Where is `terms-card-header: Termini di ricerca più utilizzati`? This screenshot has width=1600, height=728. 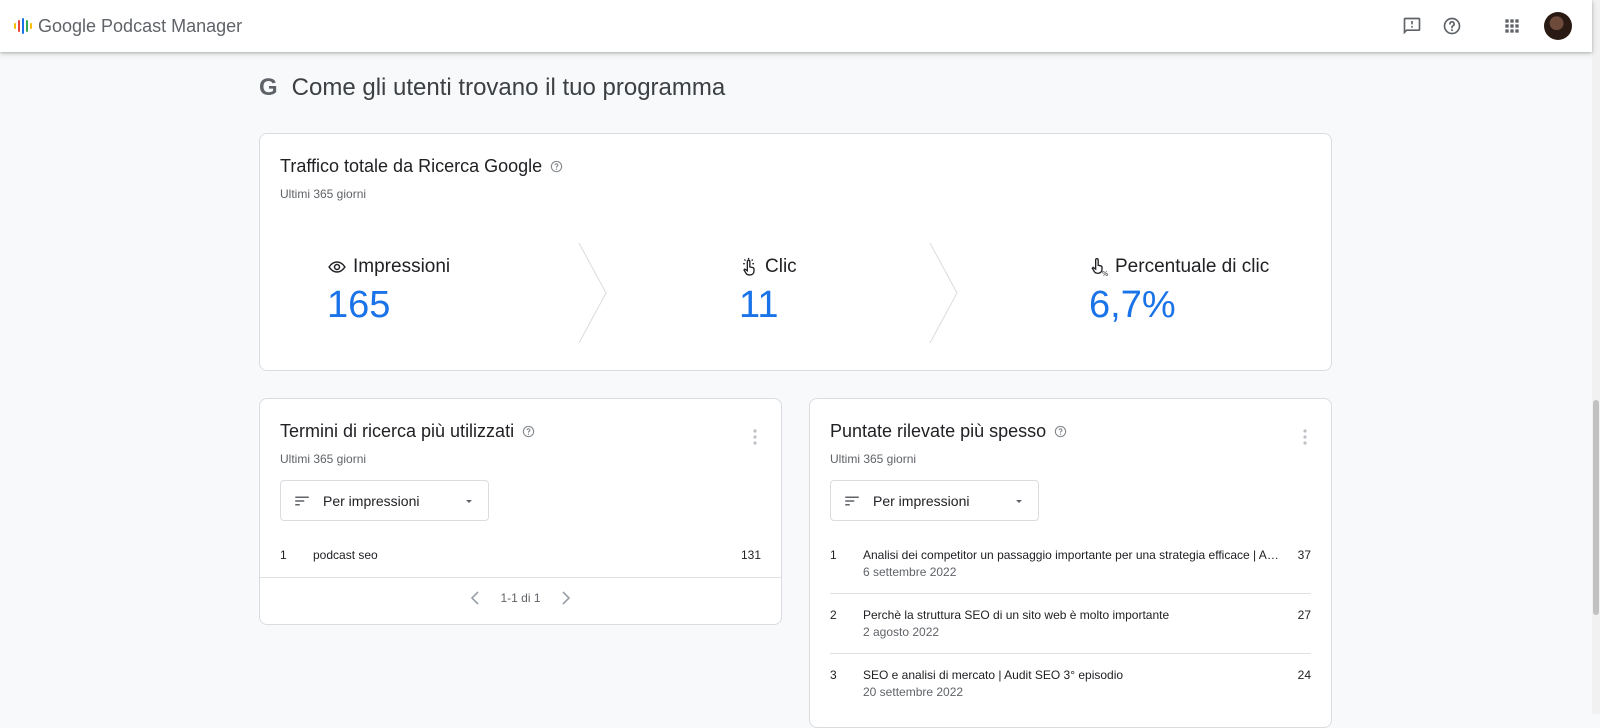
terms-card-header: Termini di ricerca più utilizzati is located at coordinates (407, 431).